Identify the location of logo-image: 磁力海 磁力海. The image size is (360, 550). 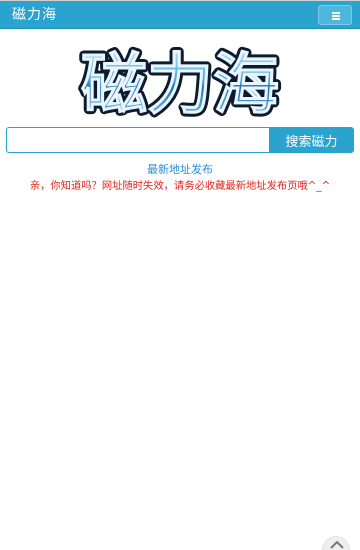
(180, 83).